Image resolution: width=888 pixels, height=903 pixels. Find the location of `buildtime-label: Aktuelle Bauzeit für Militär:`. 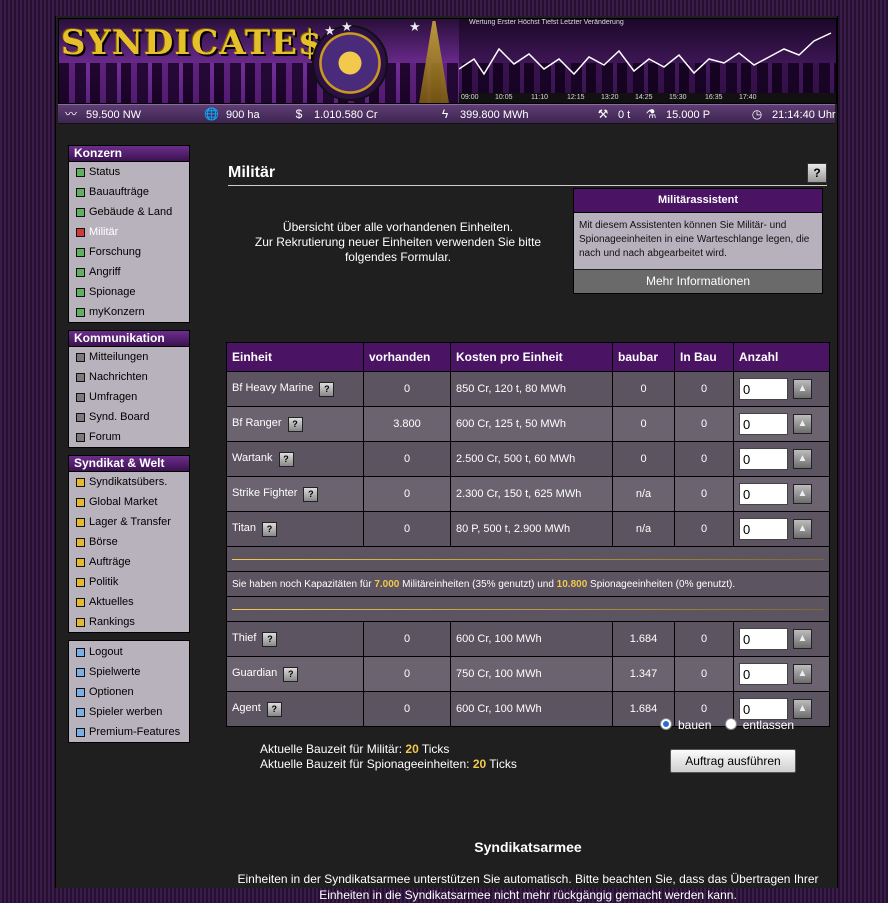

buildtime-label: Aktuelle Bauzeit für Militär: is located at coordinates (333, 749).